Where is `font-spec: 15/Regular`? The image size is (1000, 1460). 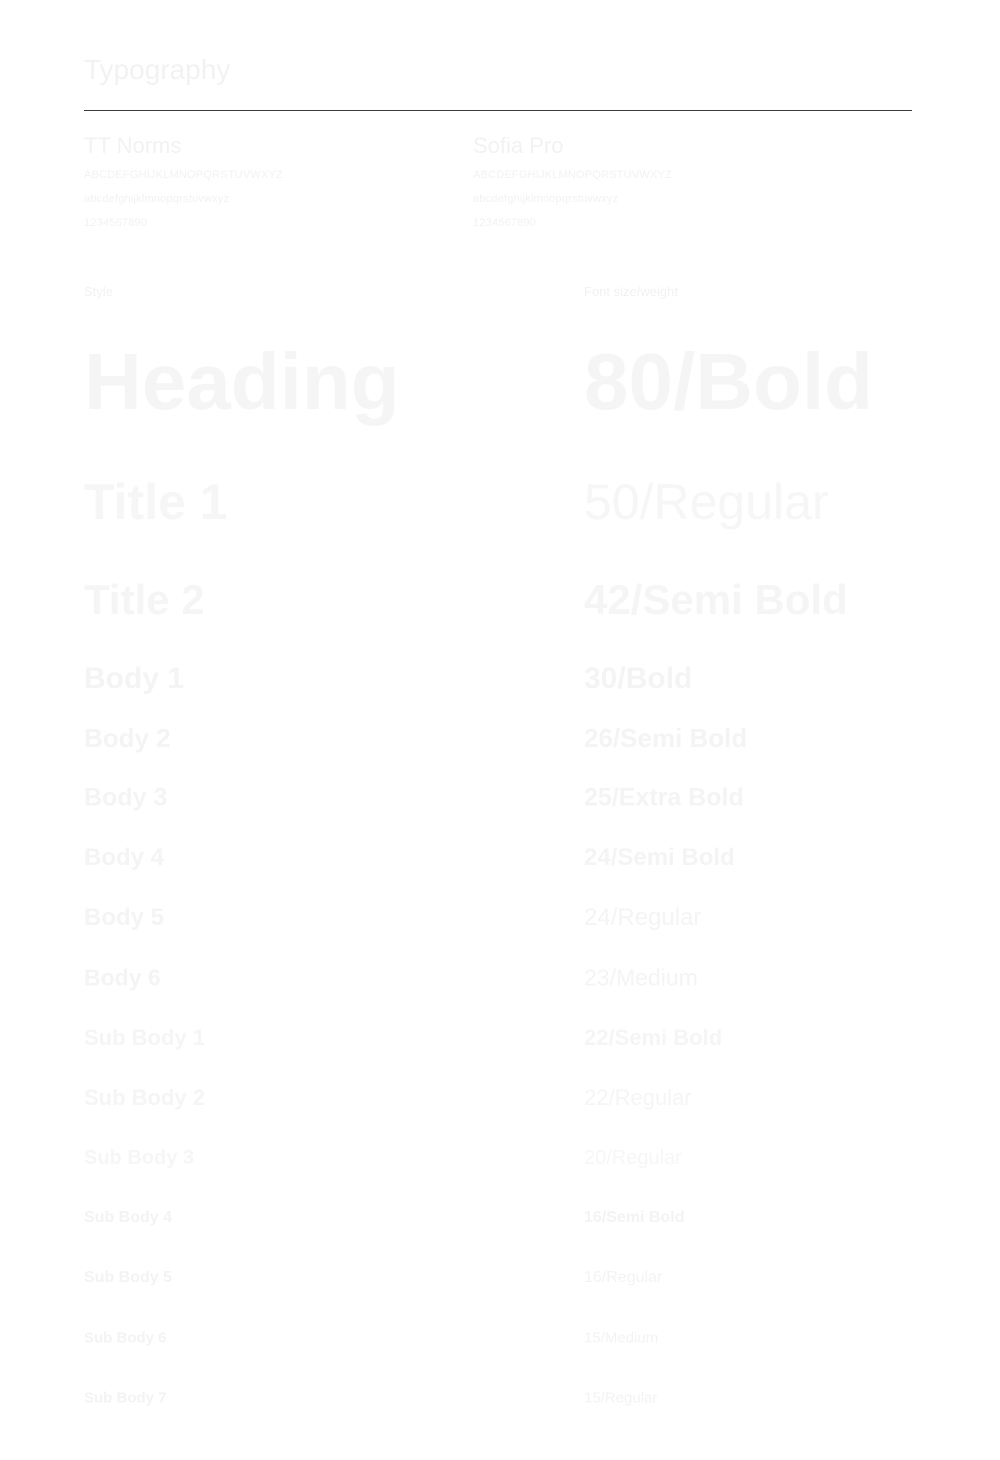 font-spec: 15/Regular is located at coordinates (621, 1398).